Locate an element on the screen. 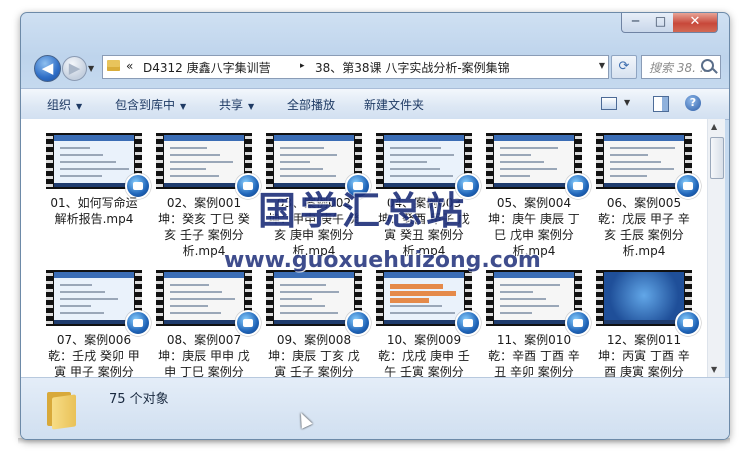 This screenshot has height=460, width=750. scroll-up-icon: ▲ is located at coordinates (714, 126).